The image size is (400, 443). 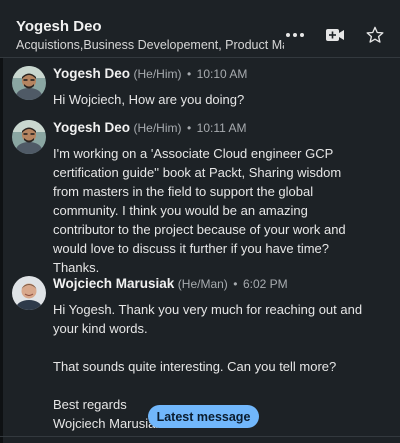 What do you see at coordinates (295, 35) in the screenshot?
I see `more-icon` at bounding box center [295, 35].